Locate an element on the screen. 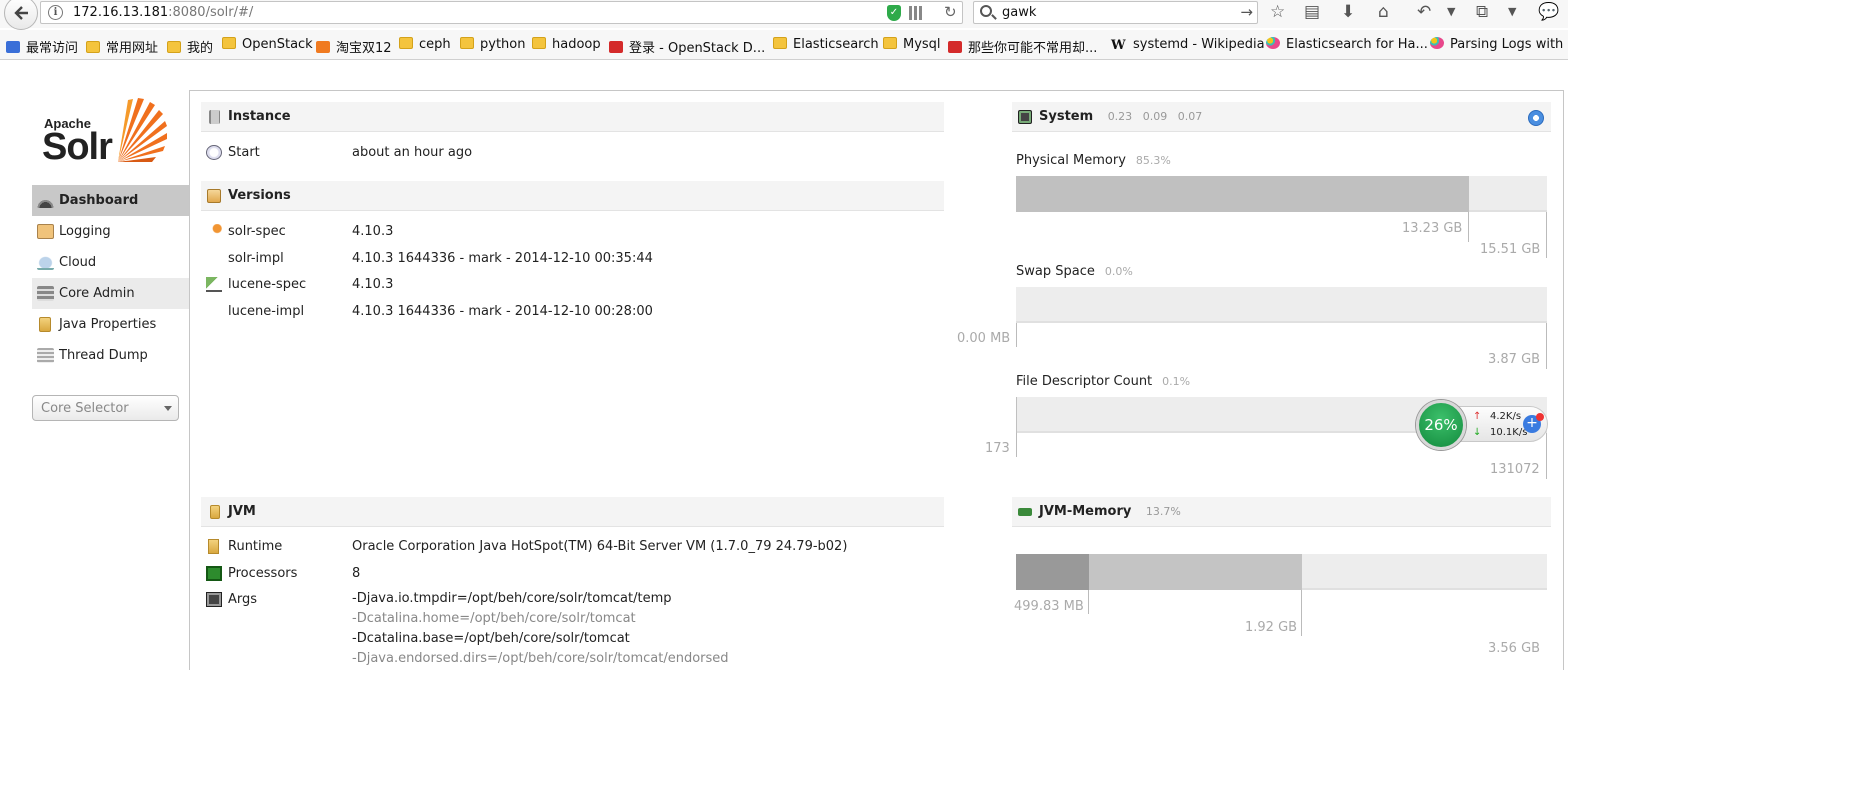 Image resolution: width=1867 pixels, height=787 pixels. solr-logo: Apache Solr is located at coordinates (105, 133).